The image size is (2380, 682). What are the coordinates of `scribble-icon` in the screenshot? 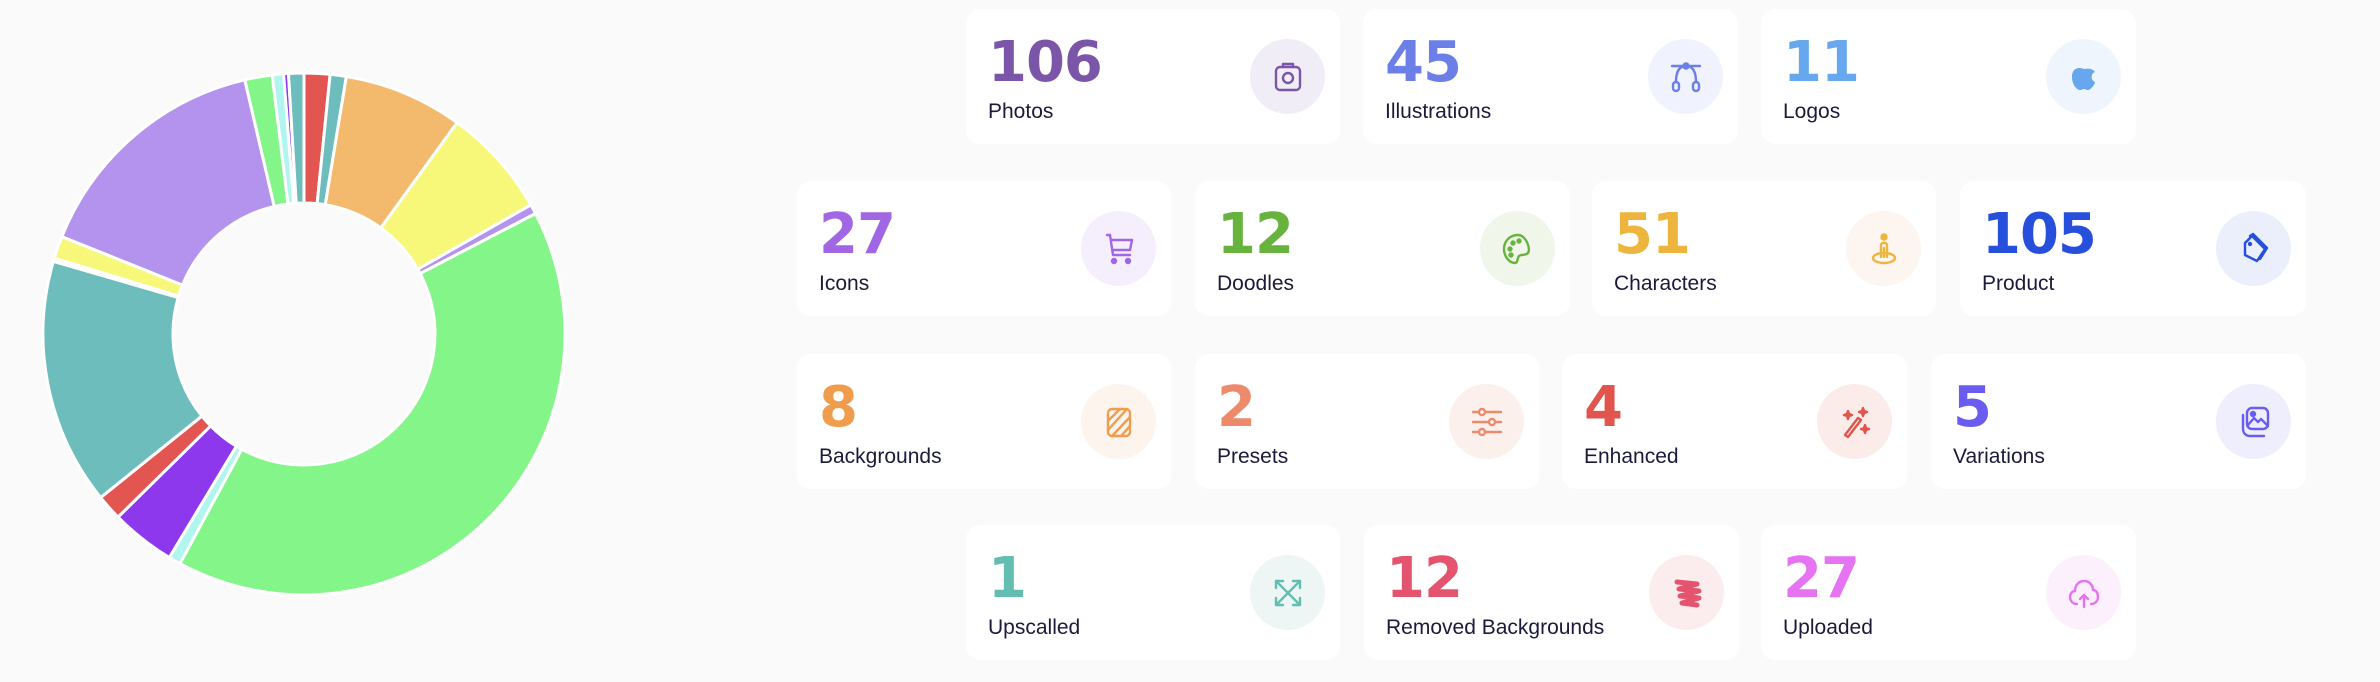 It's located at (1686, 592).